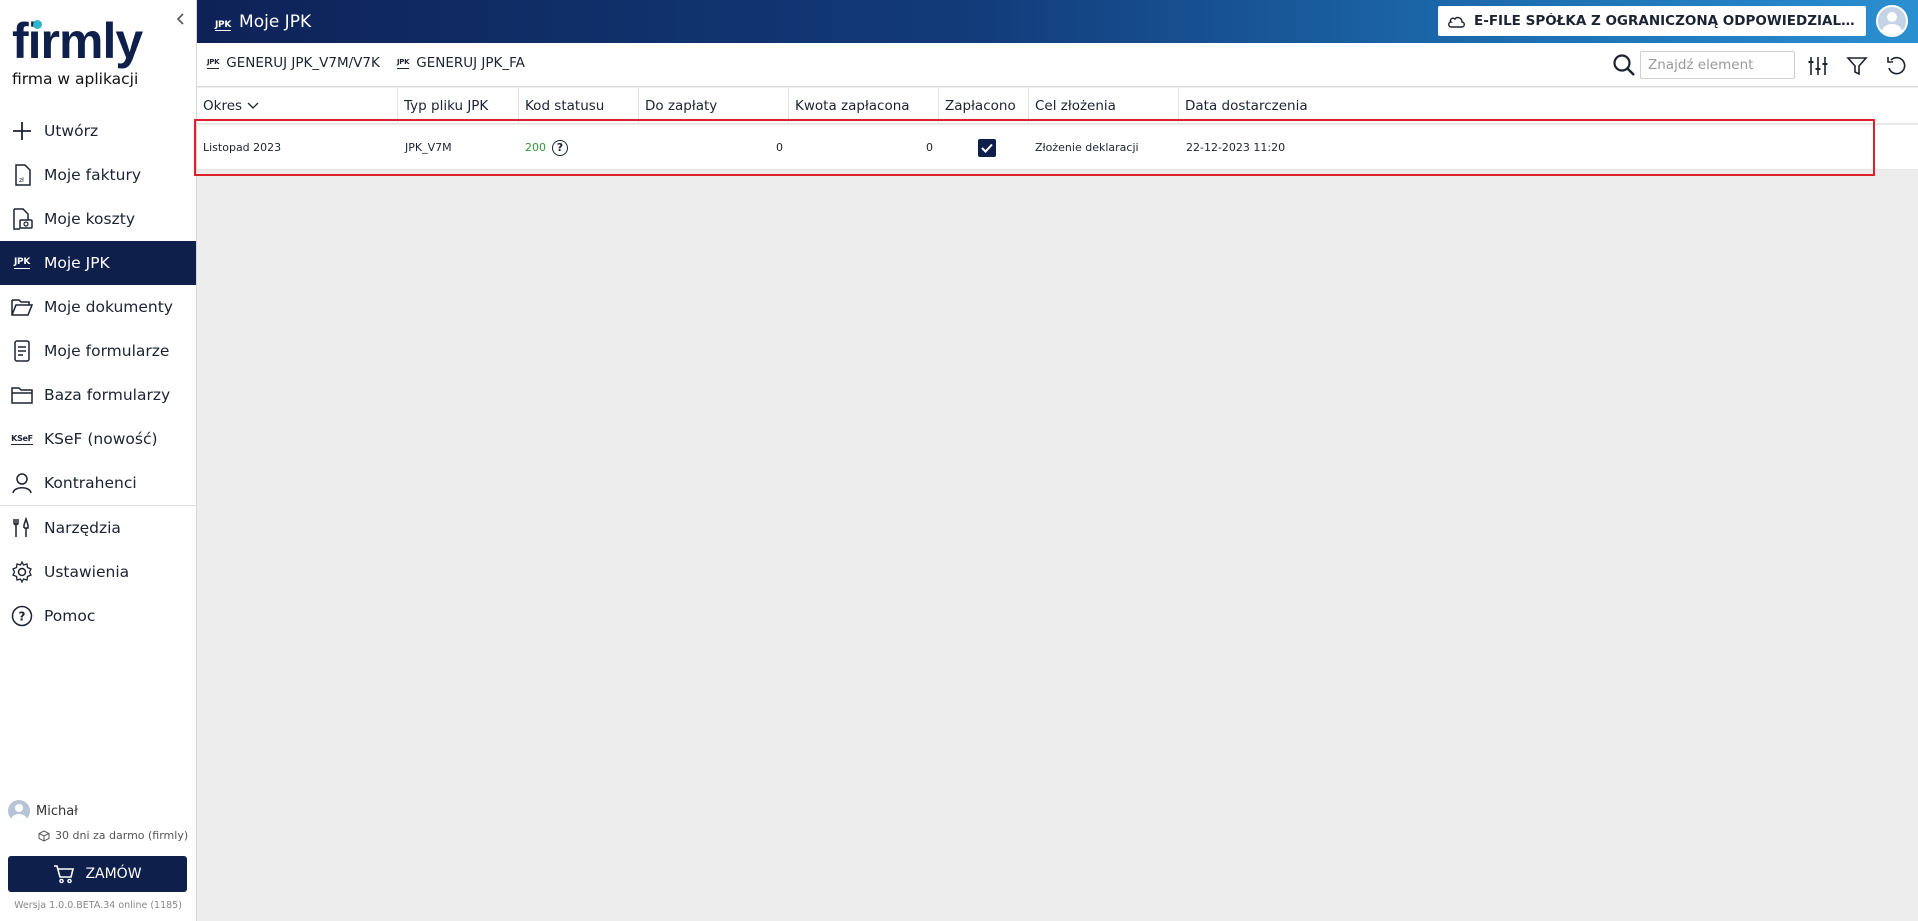  Describe the element at coordinates (98, 395) in the screenshot. I see `sidebar-item-baza-formularzy: Baza formularzy` at that location.